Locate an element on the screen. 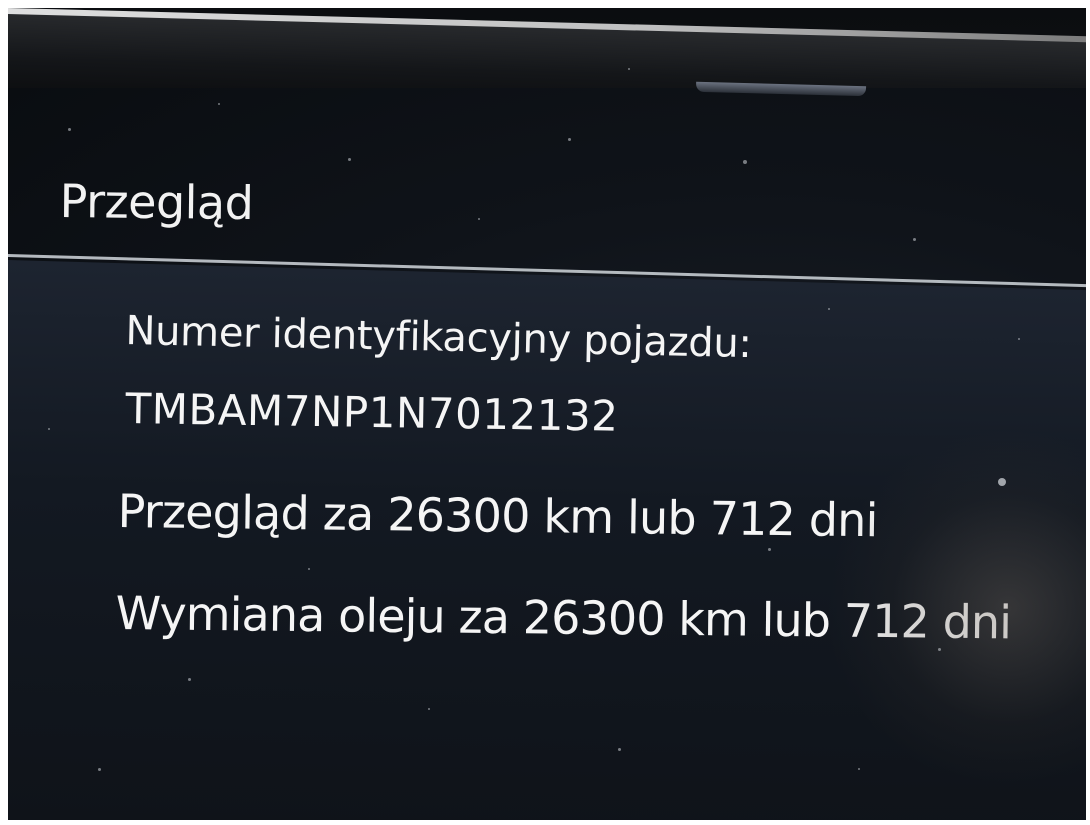 The width and height of the screenshot is (1090, 825). inspection-due-text: Przegląd za 26300 km lub 712 dni is located at coordinates (497, 516).